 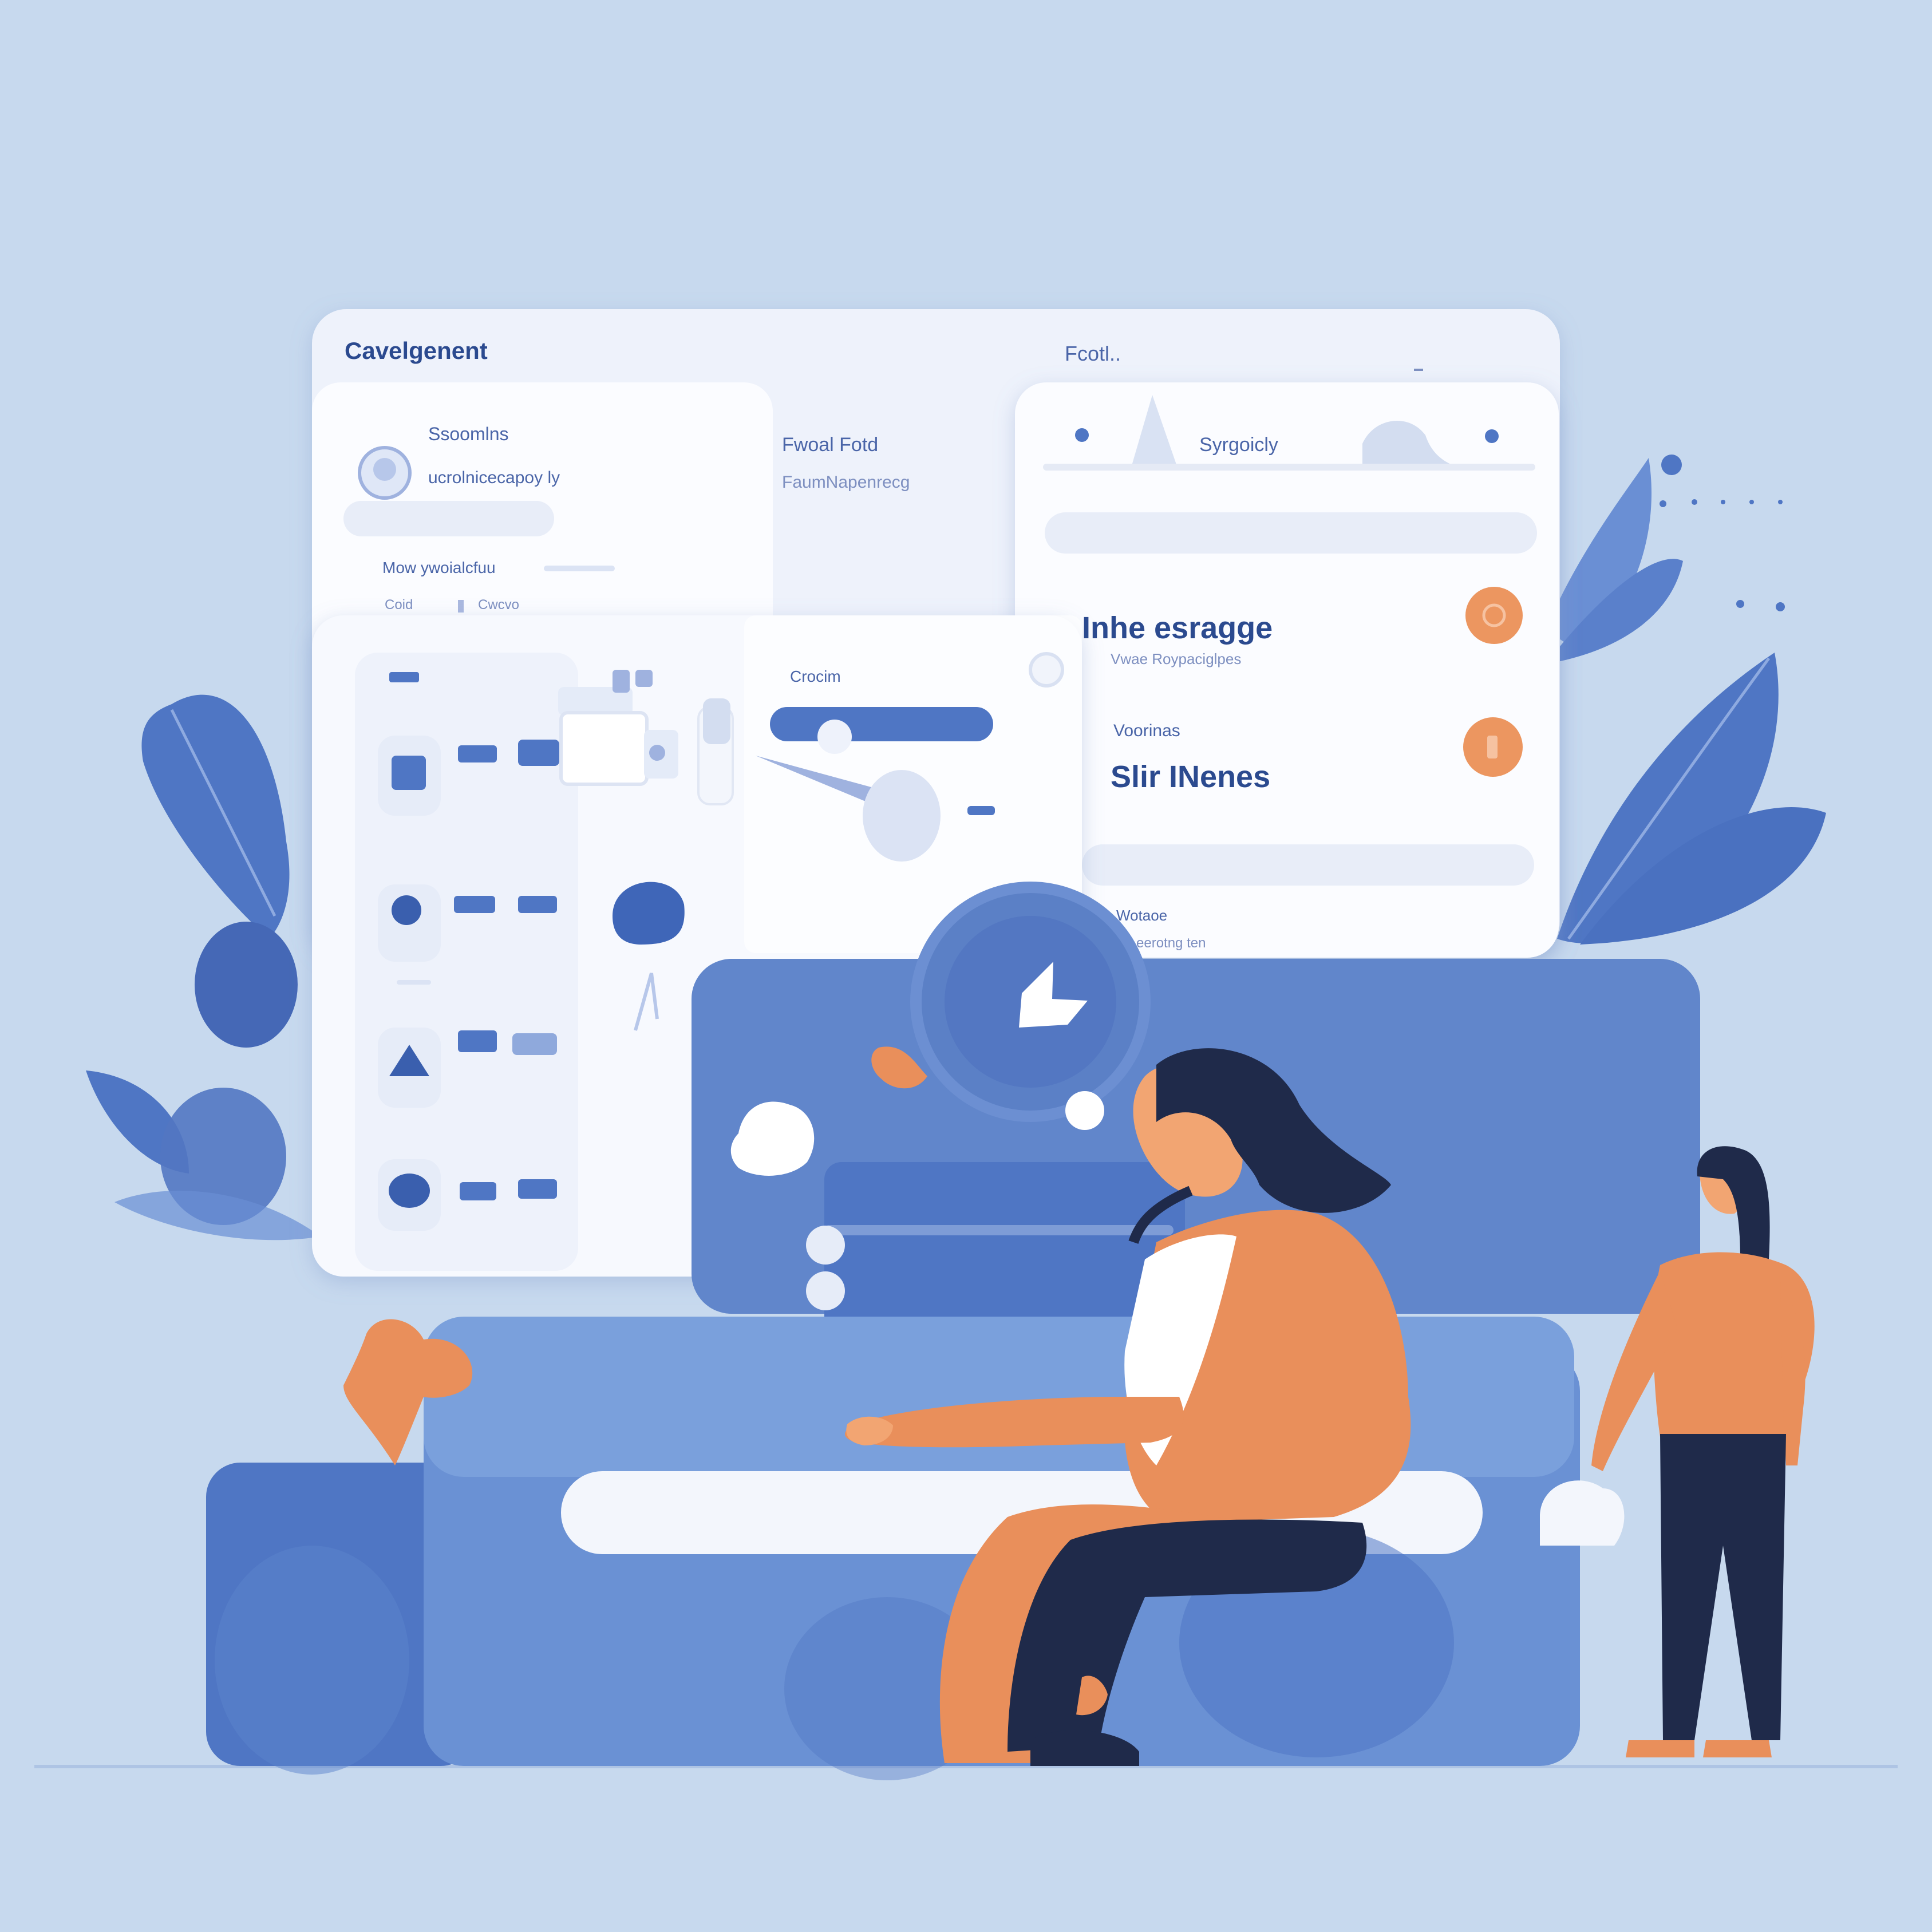 I want to click on right-card-bar, so click(x=1308, y=865).